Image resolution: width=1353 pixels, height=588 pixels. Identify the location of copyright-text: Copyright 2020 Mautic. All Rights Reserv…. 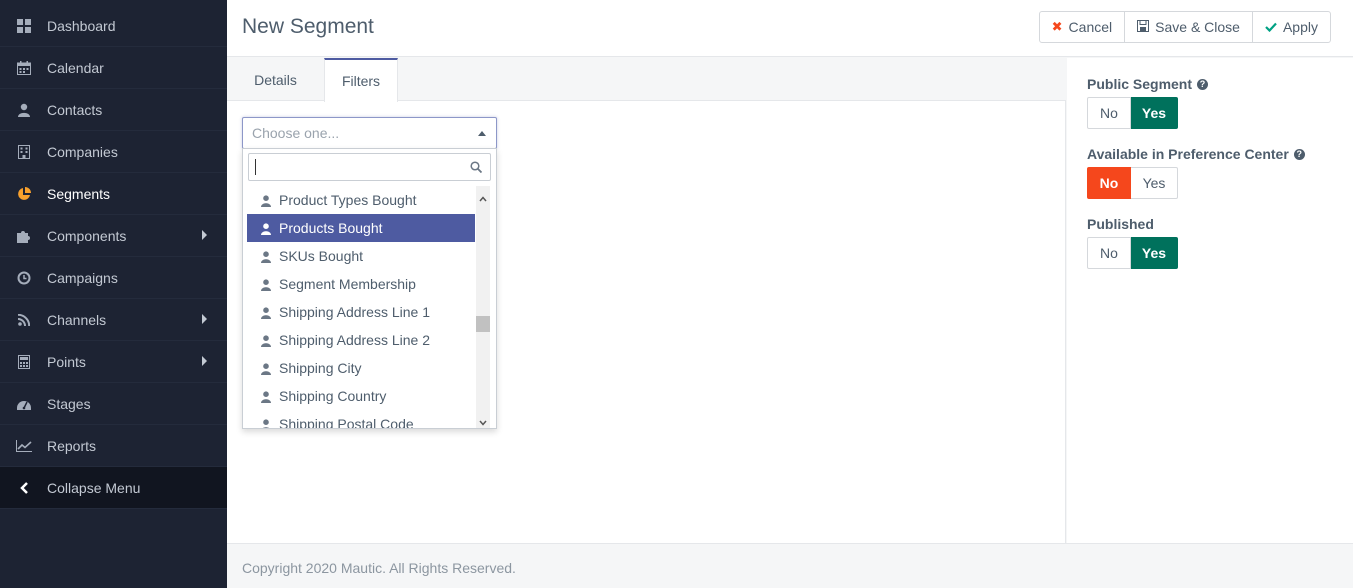
(379, 568).